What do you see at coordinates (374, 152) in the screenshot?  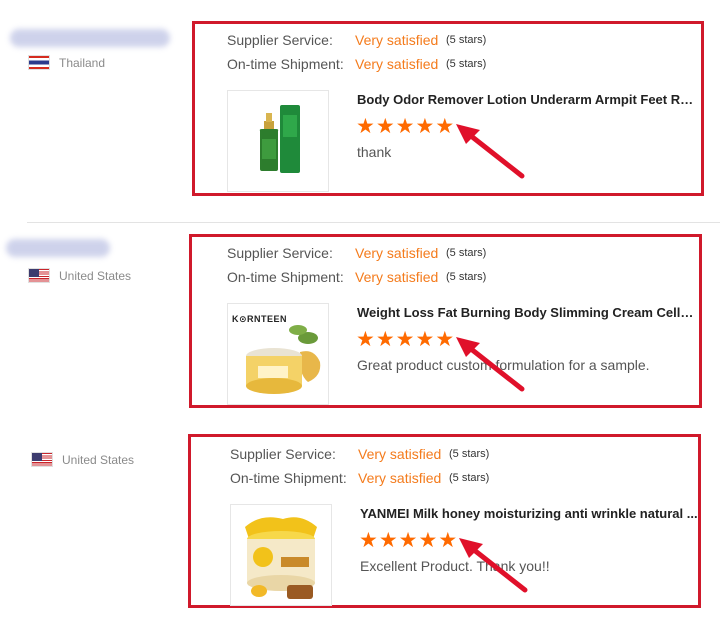 I see `review-comment: thank` at bounding box center [374, 152].